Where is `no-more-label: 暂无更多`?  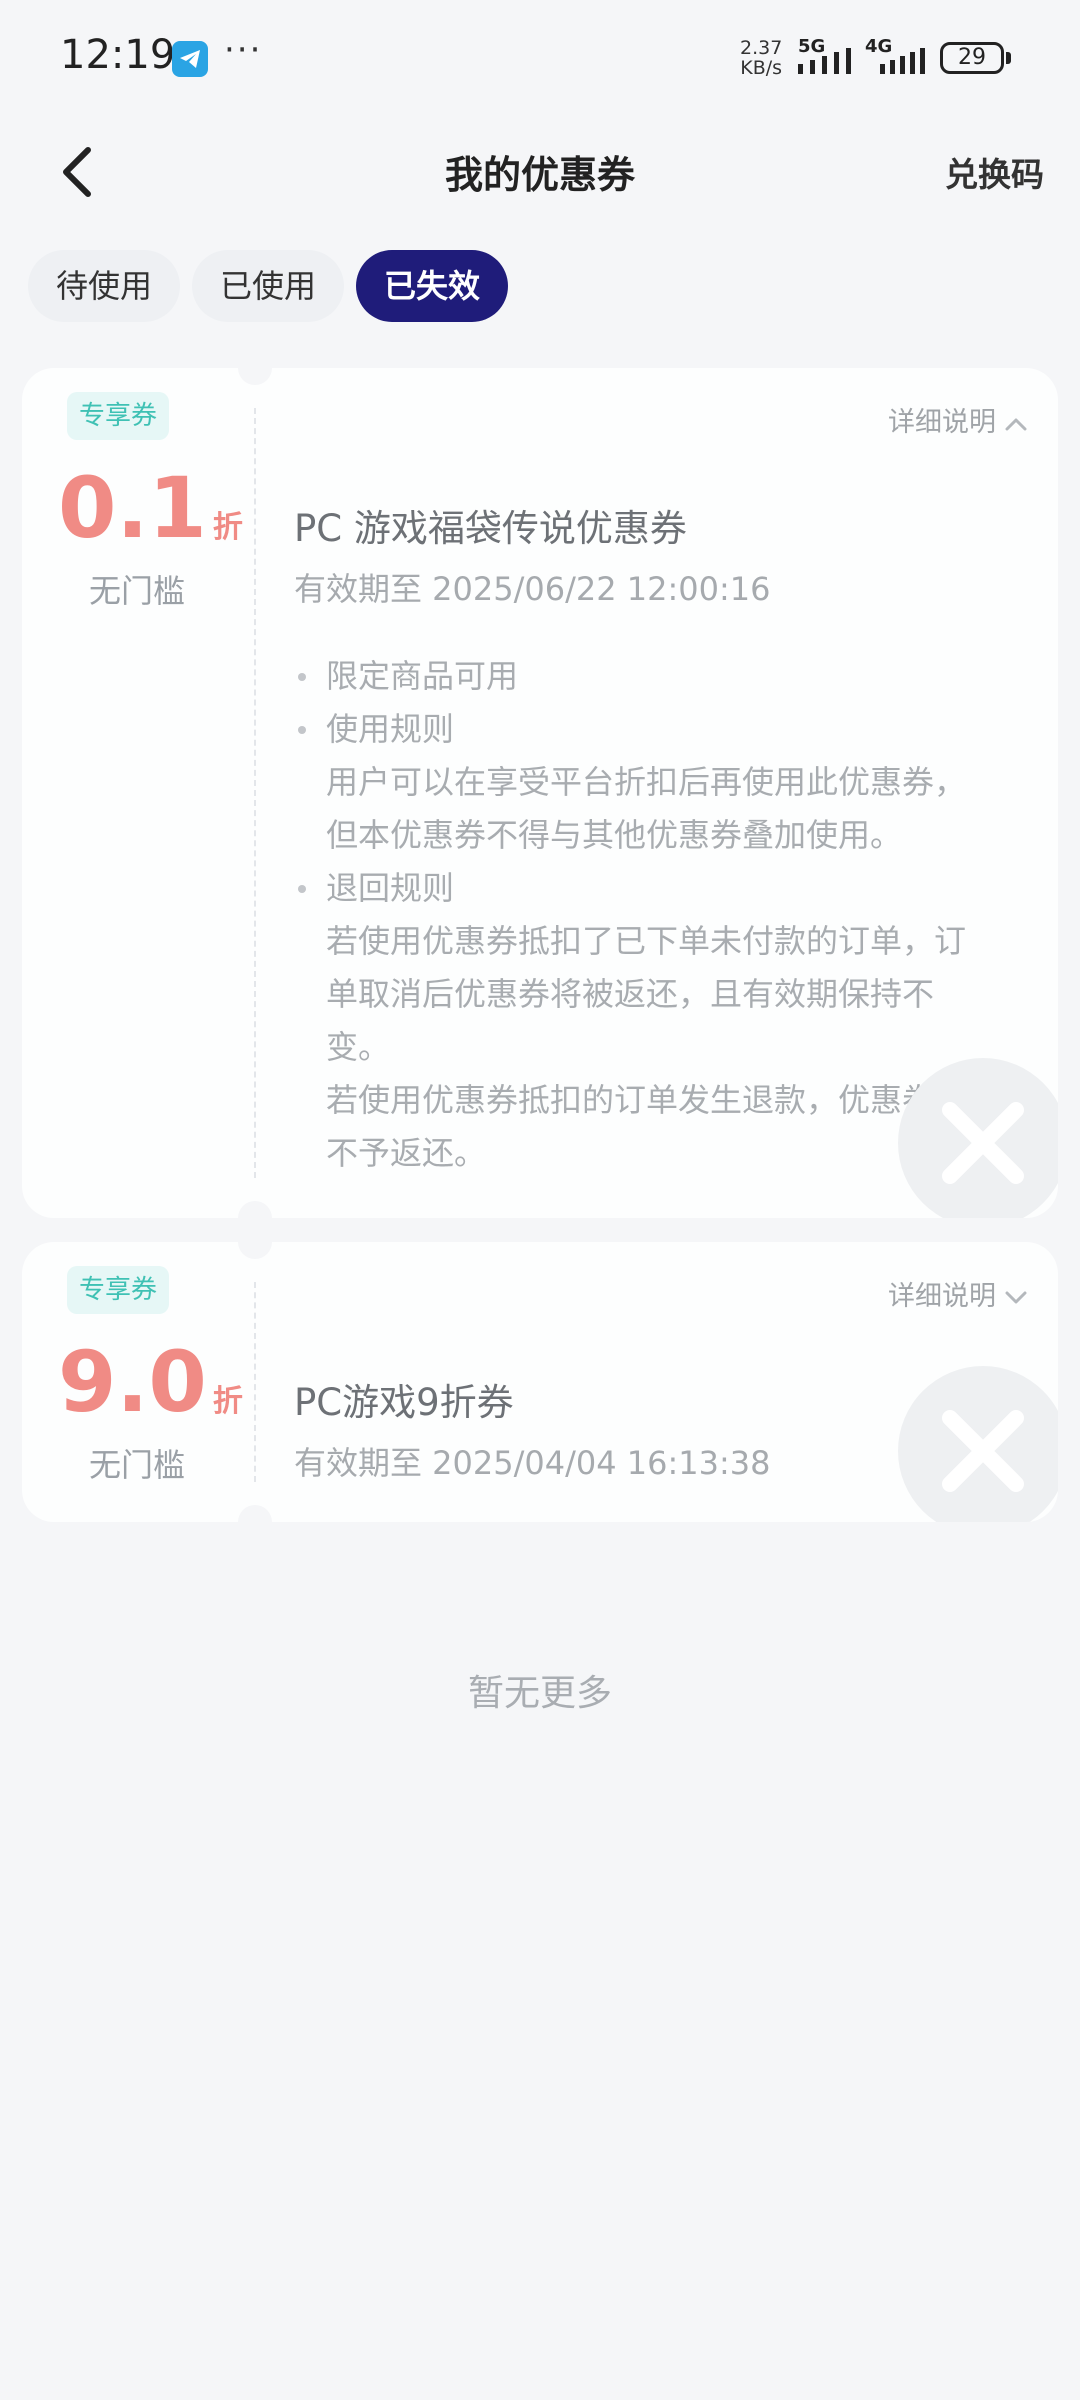 no-more-label: 暂无更多 is located at coordinates (539, 1693).